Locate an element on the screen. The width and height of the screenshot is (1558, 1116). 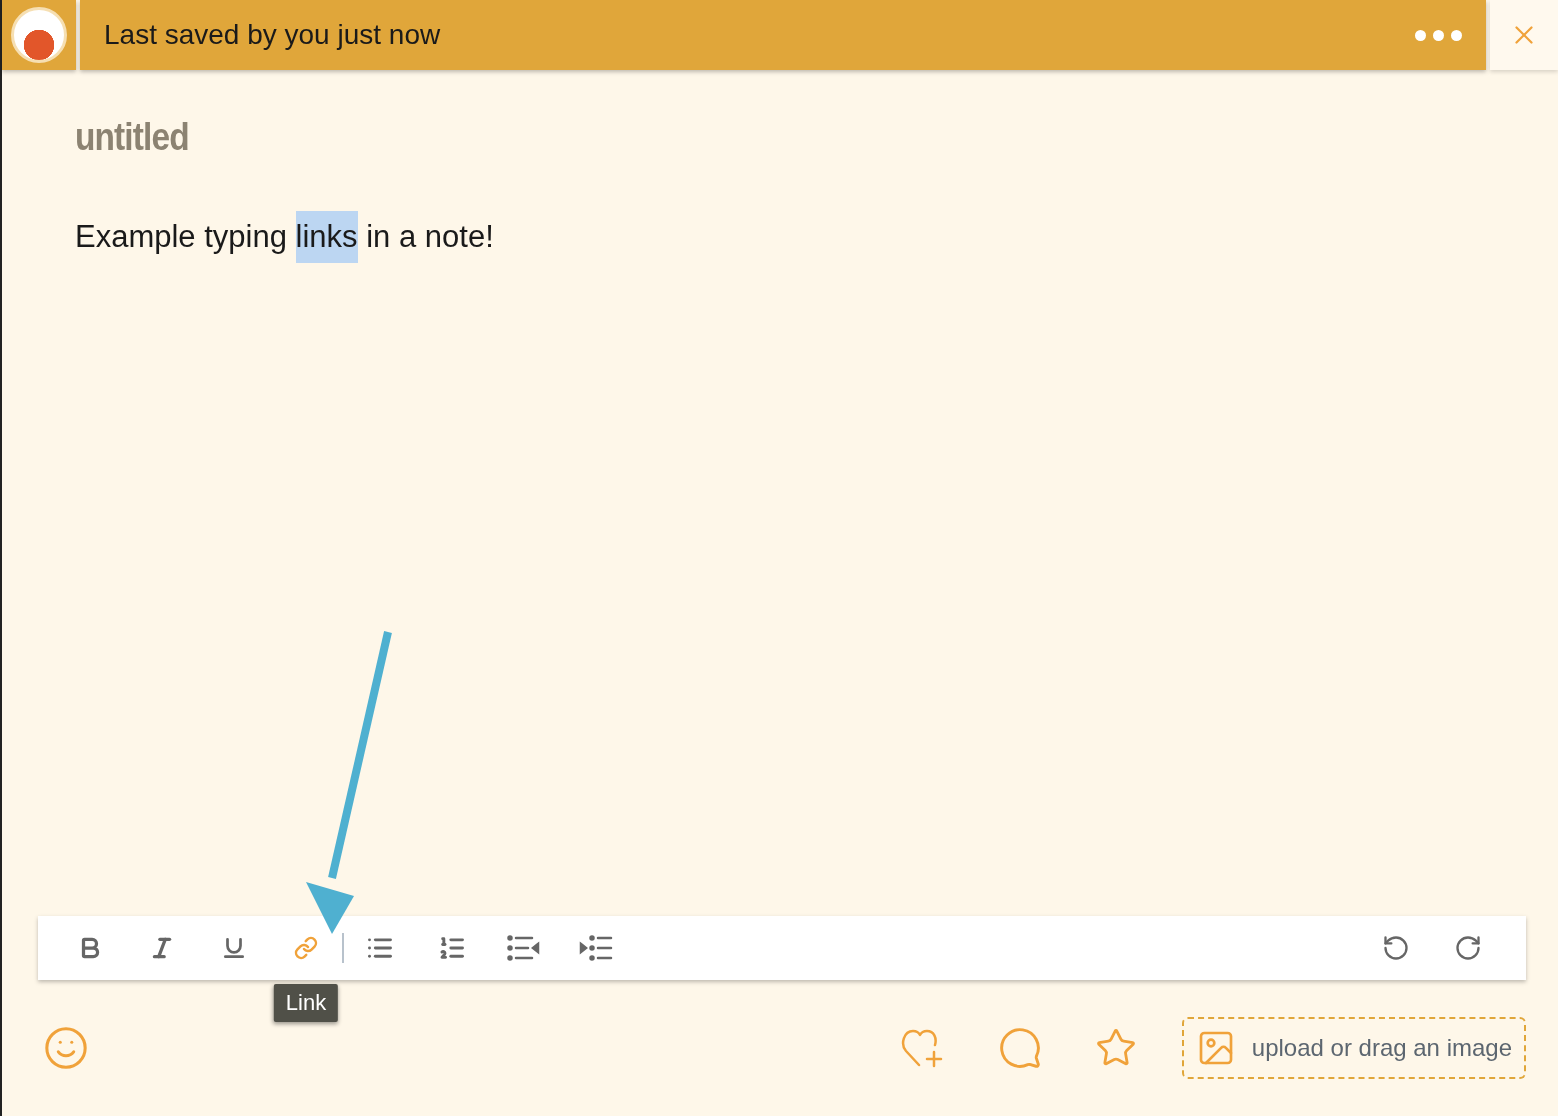
tooltip: Link is located at coordinates (306, 1003).